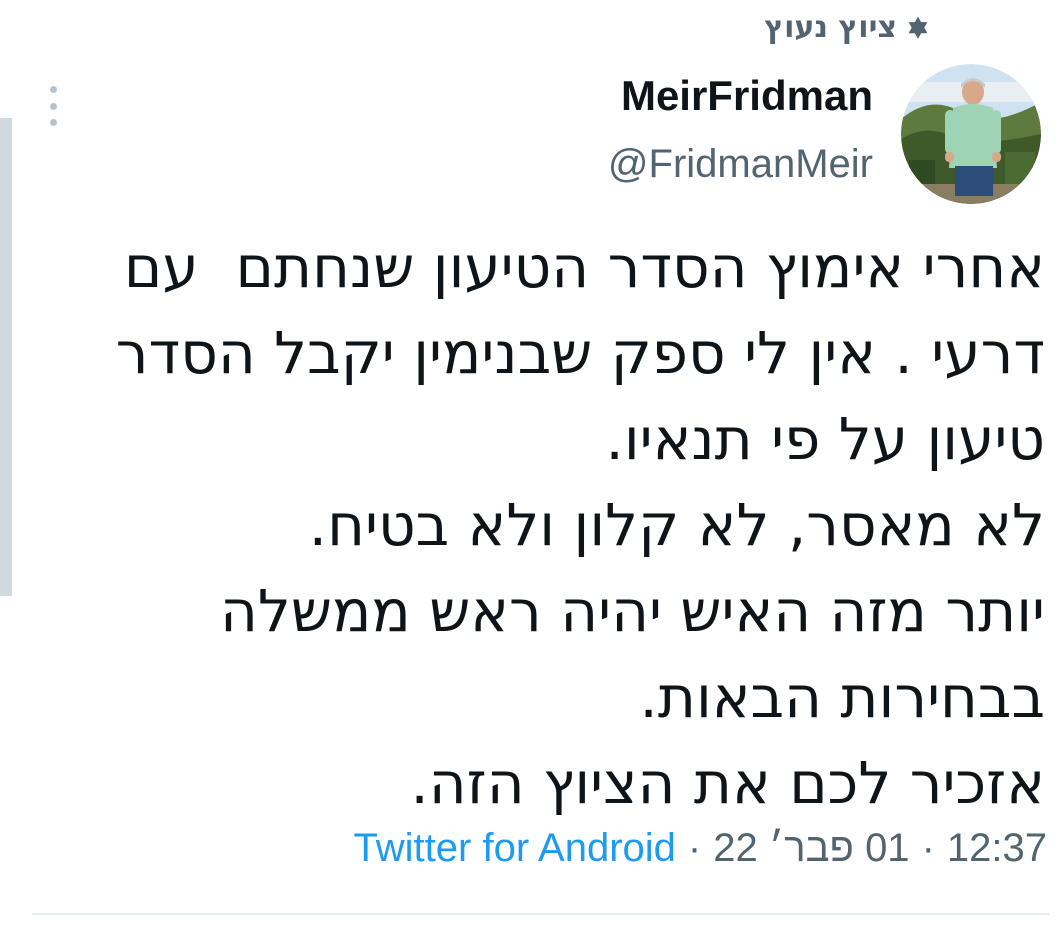  I want to click on author-handle: @FridmanMeir, so click(740, 164).